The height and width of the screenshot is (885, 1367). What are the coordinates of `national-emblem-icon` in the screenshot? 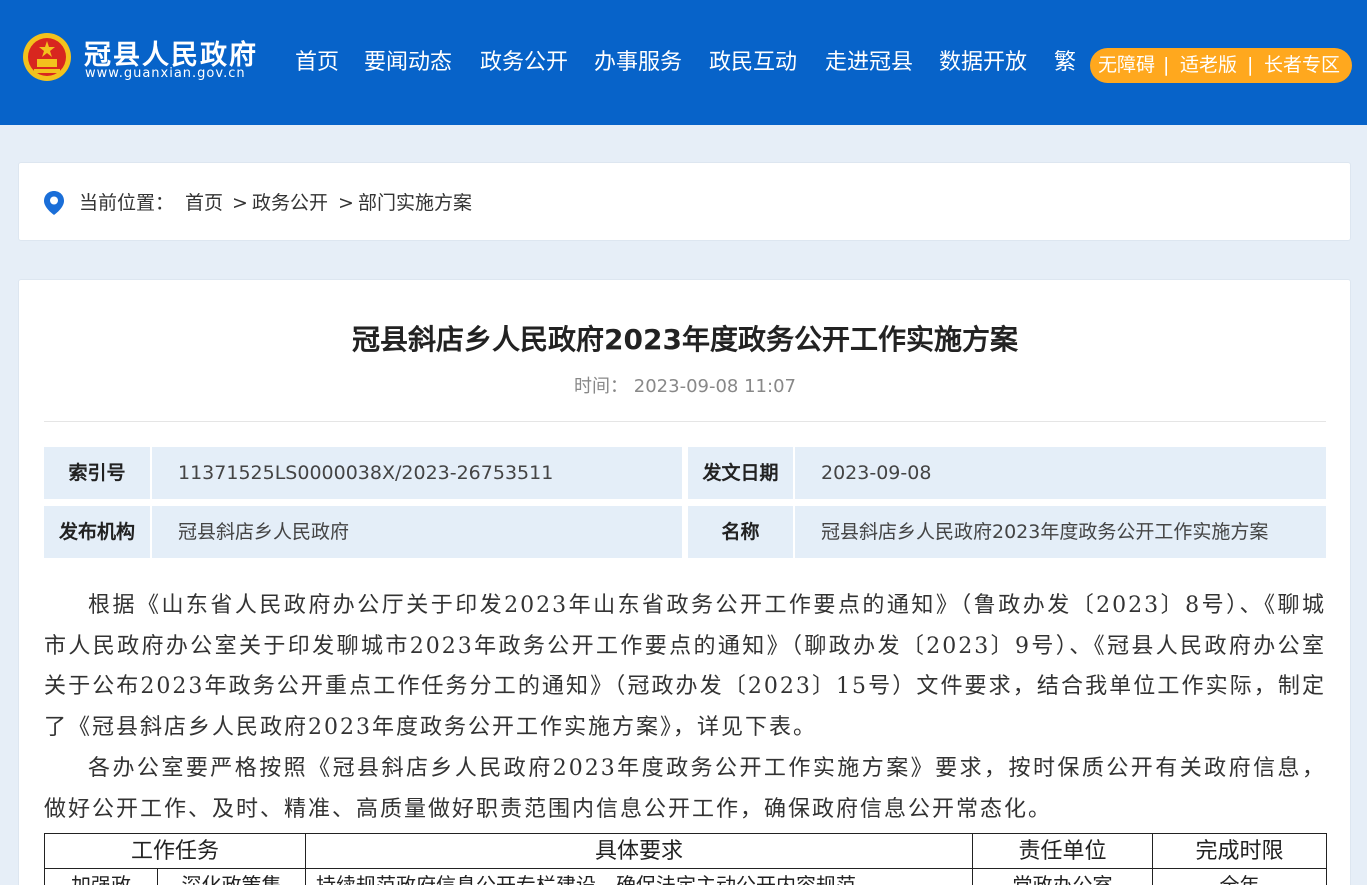 It's located at (47, 57).